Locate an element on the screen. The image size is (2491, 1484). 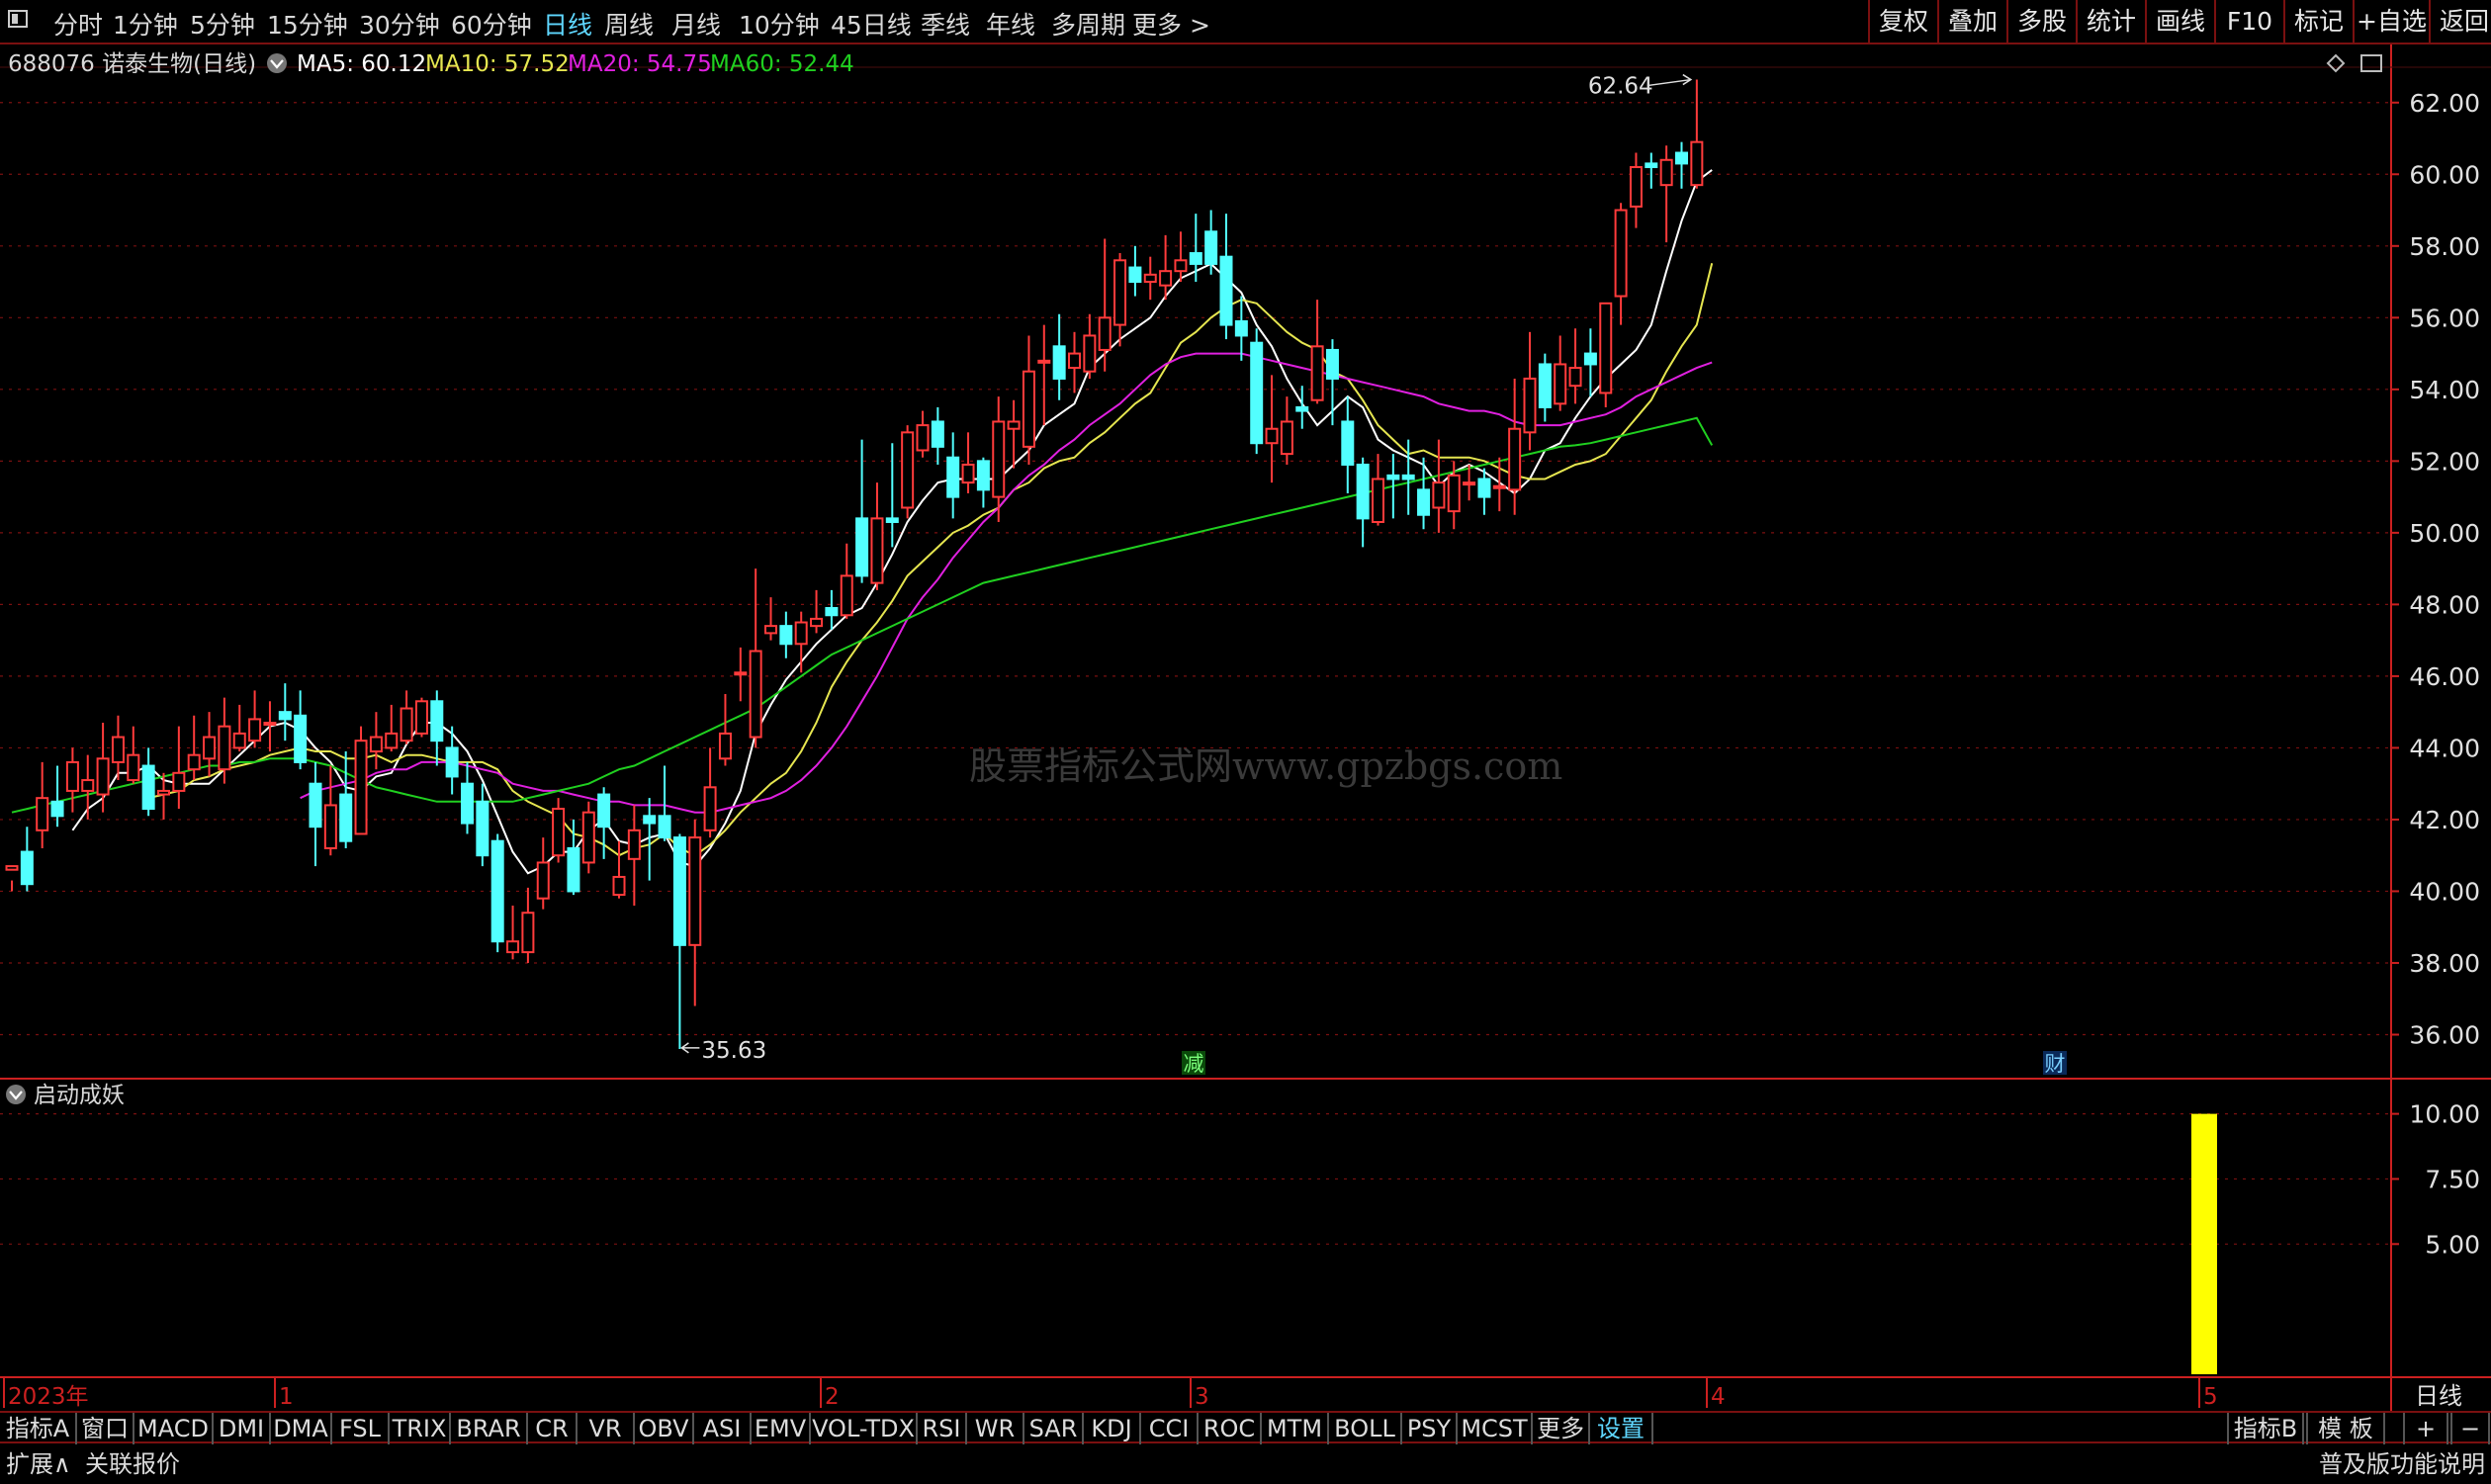
window-toggle-icon is located at coordinates (18, 19).